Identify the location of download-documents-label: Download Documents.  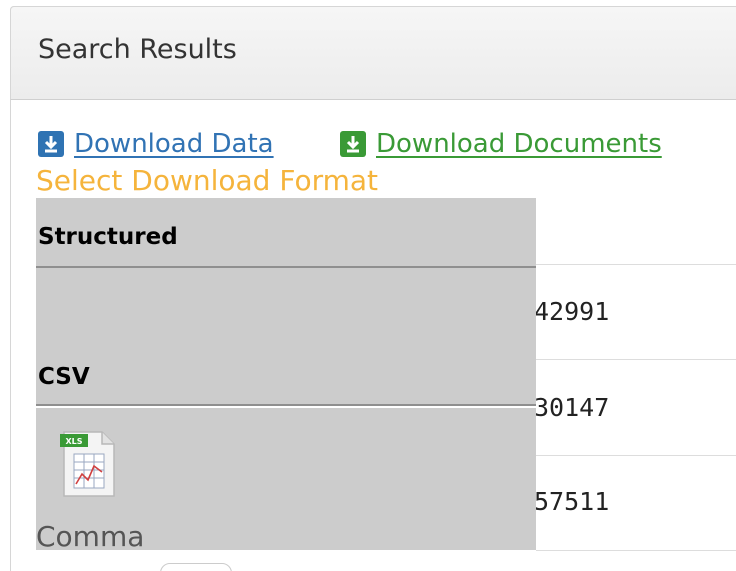
(519, 144).